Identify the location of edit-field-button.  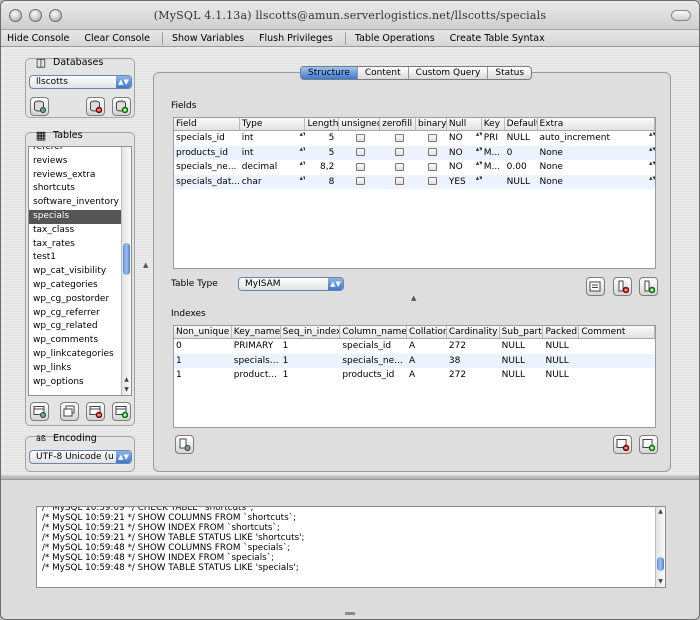
(595, 286).